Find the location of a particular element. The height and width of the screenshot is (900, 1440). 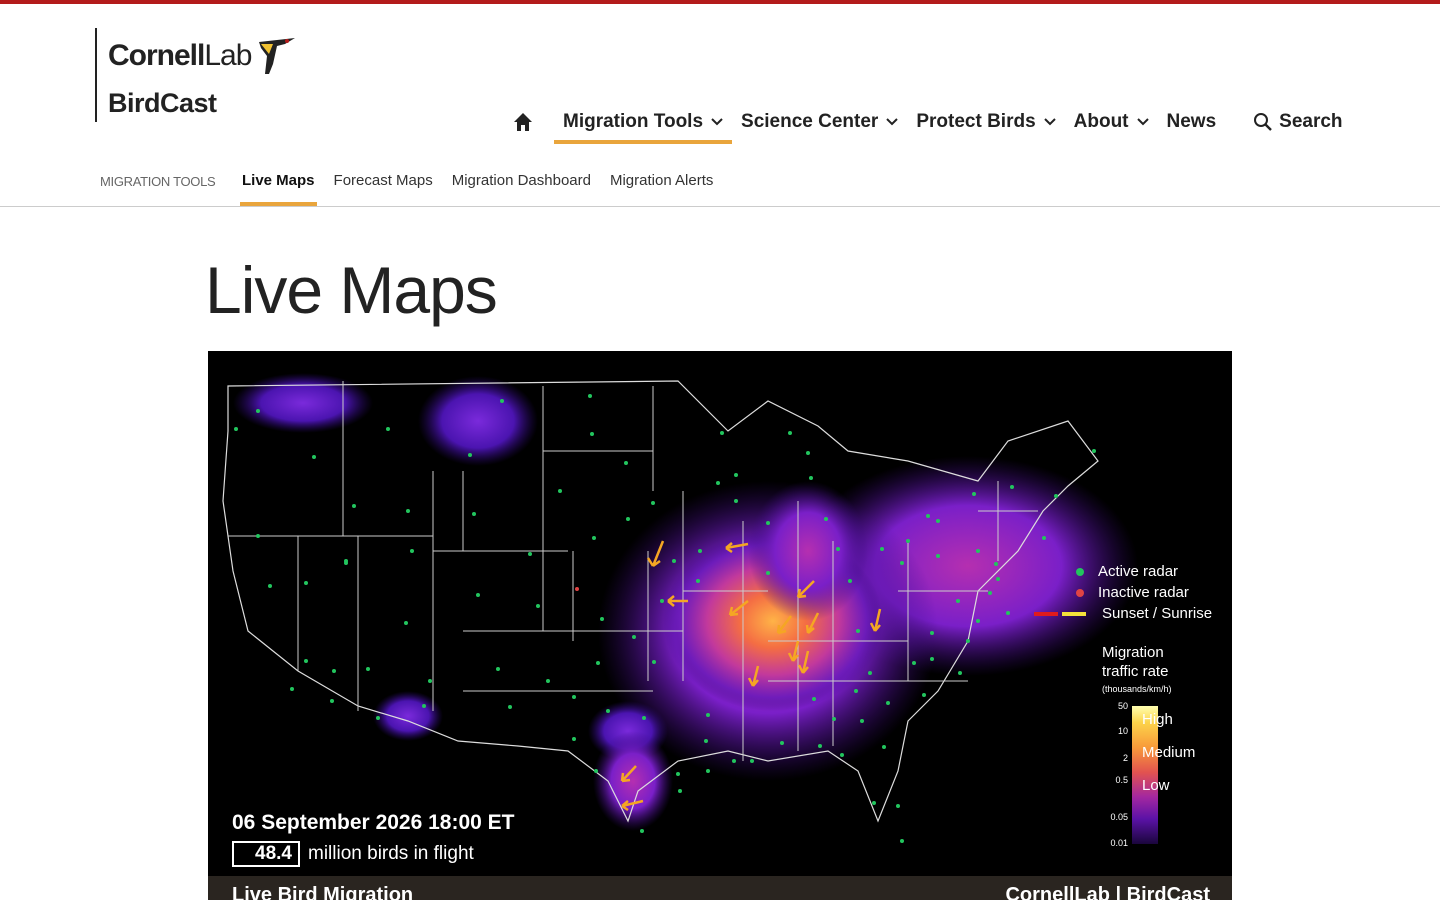

nav-news: News is located at coordinates (1192, 122).